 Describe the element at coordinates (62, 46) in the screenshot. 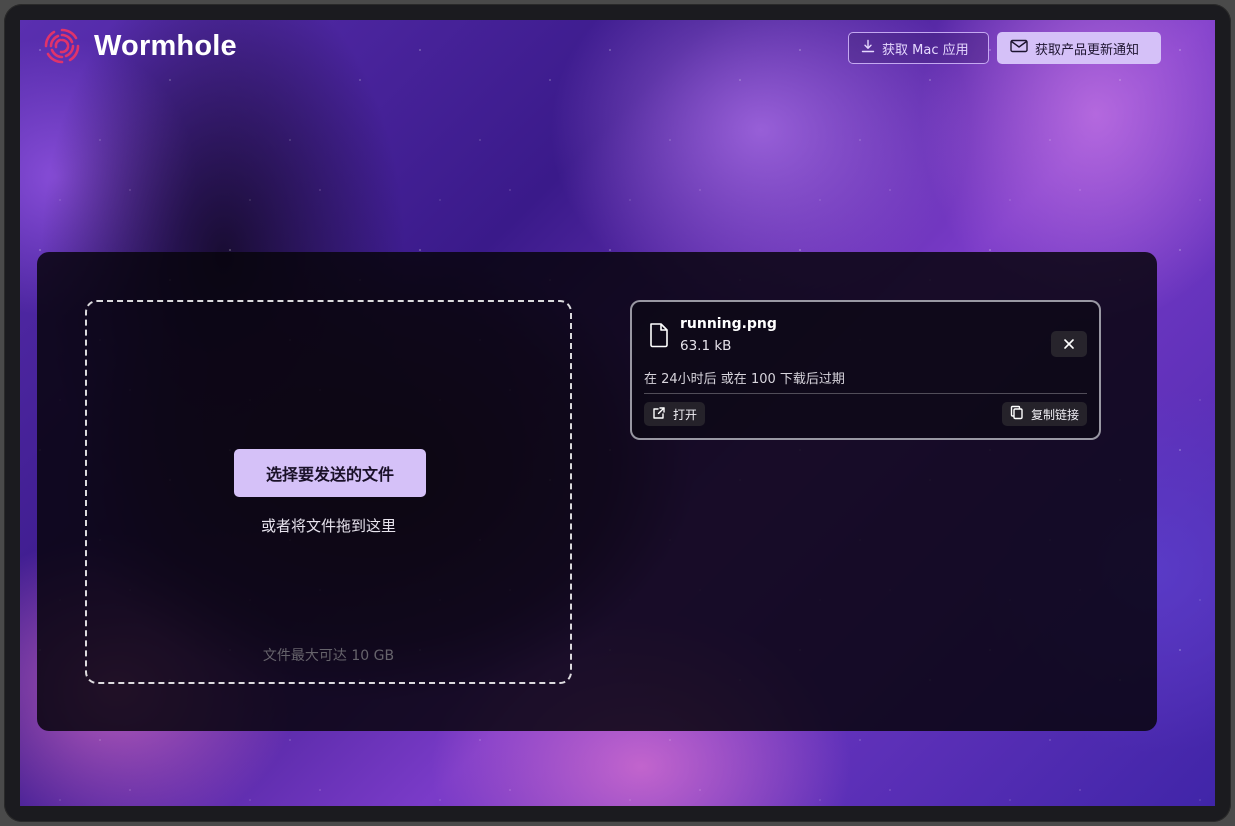

I see `wormhole-logo-icon` at that location.